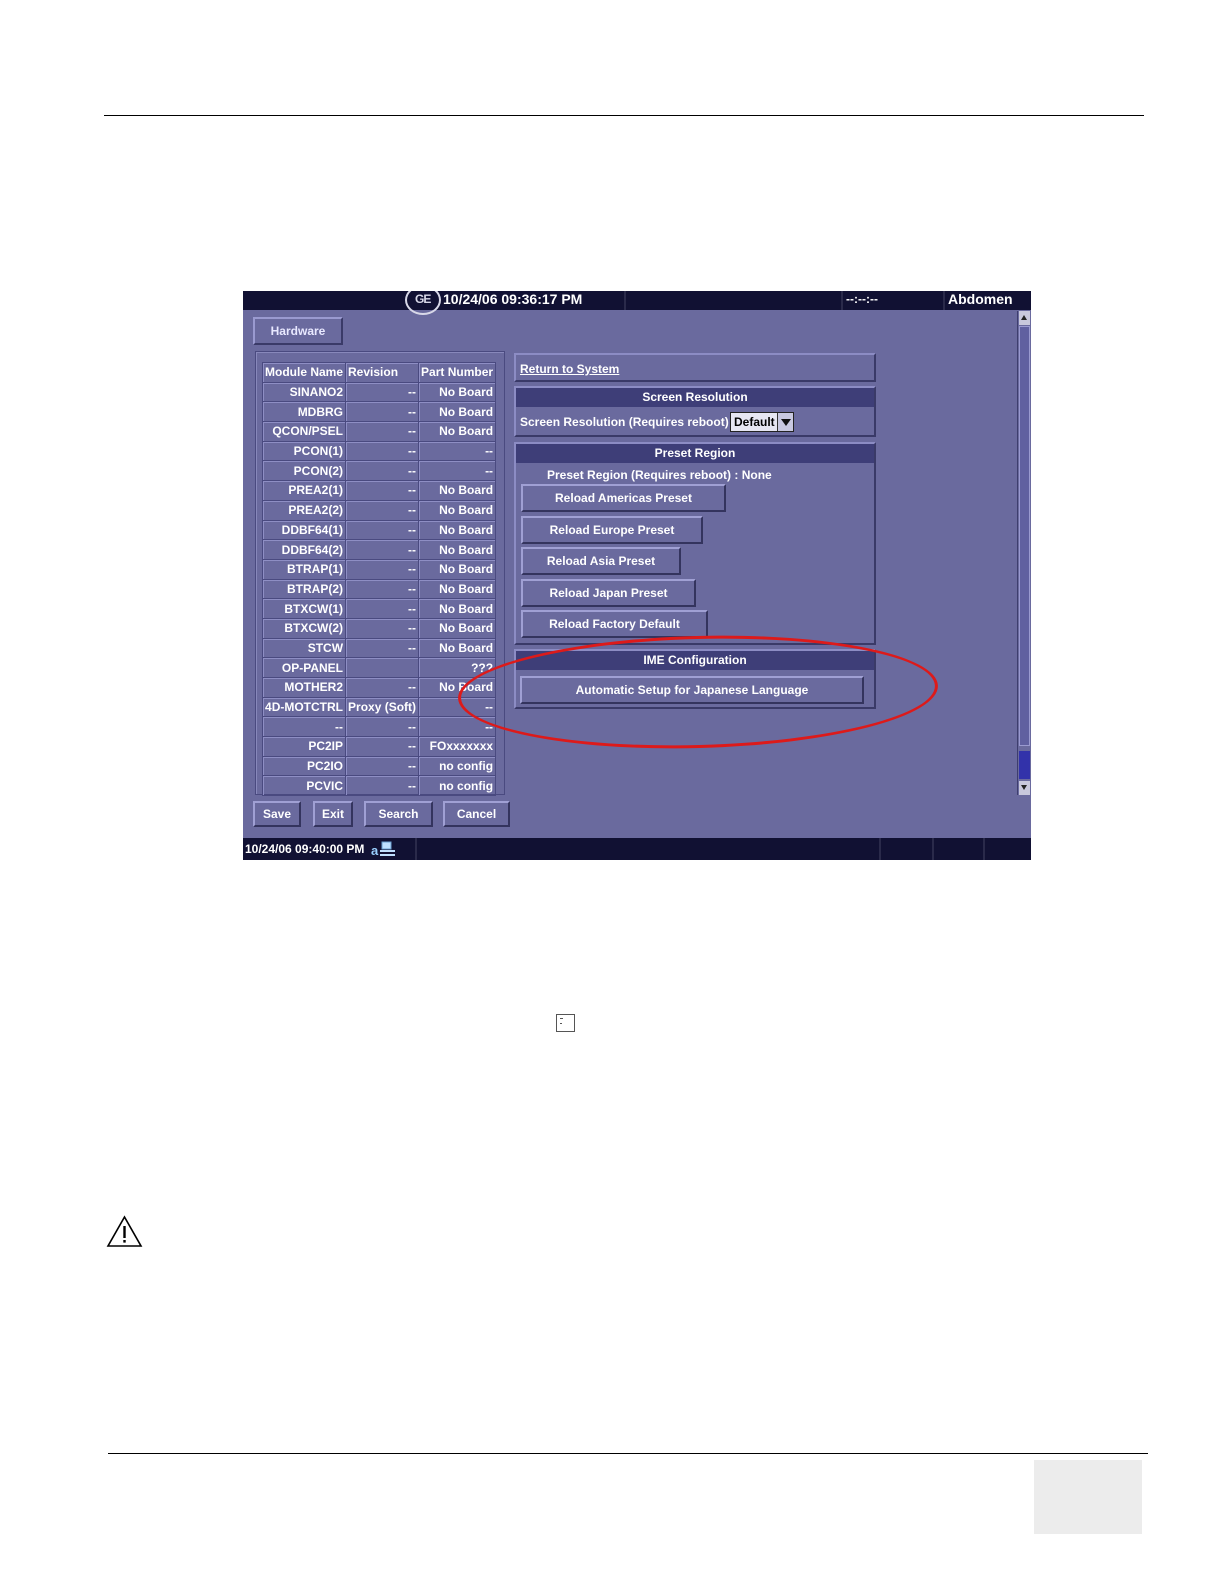 Image resolution: width=1224 pixels, height=1582 pixels. I want to click on ime-configuration-title: IME Configuration, so click(695, 660).